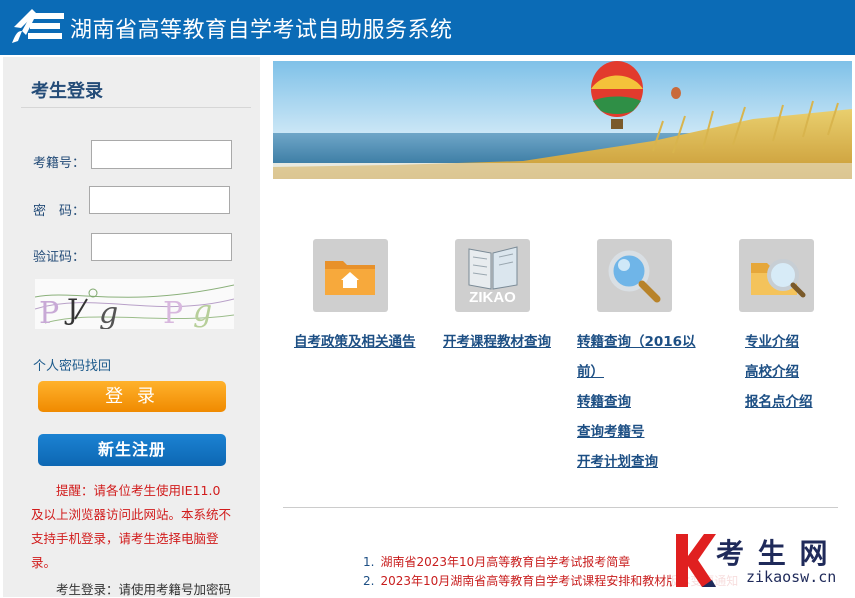  Describe the element at coordinates (67, 91) in the screenshot. I see `login-title: 考生登录` at that location.